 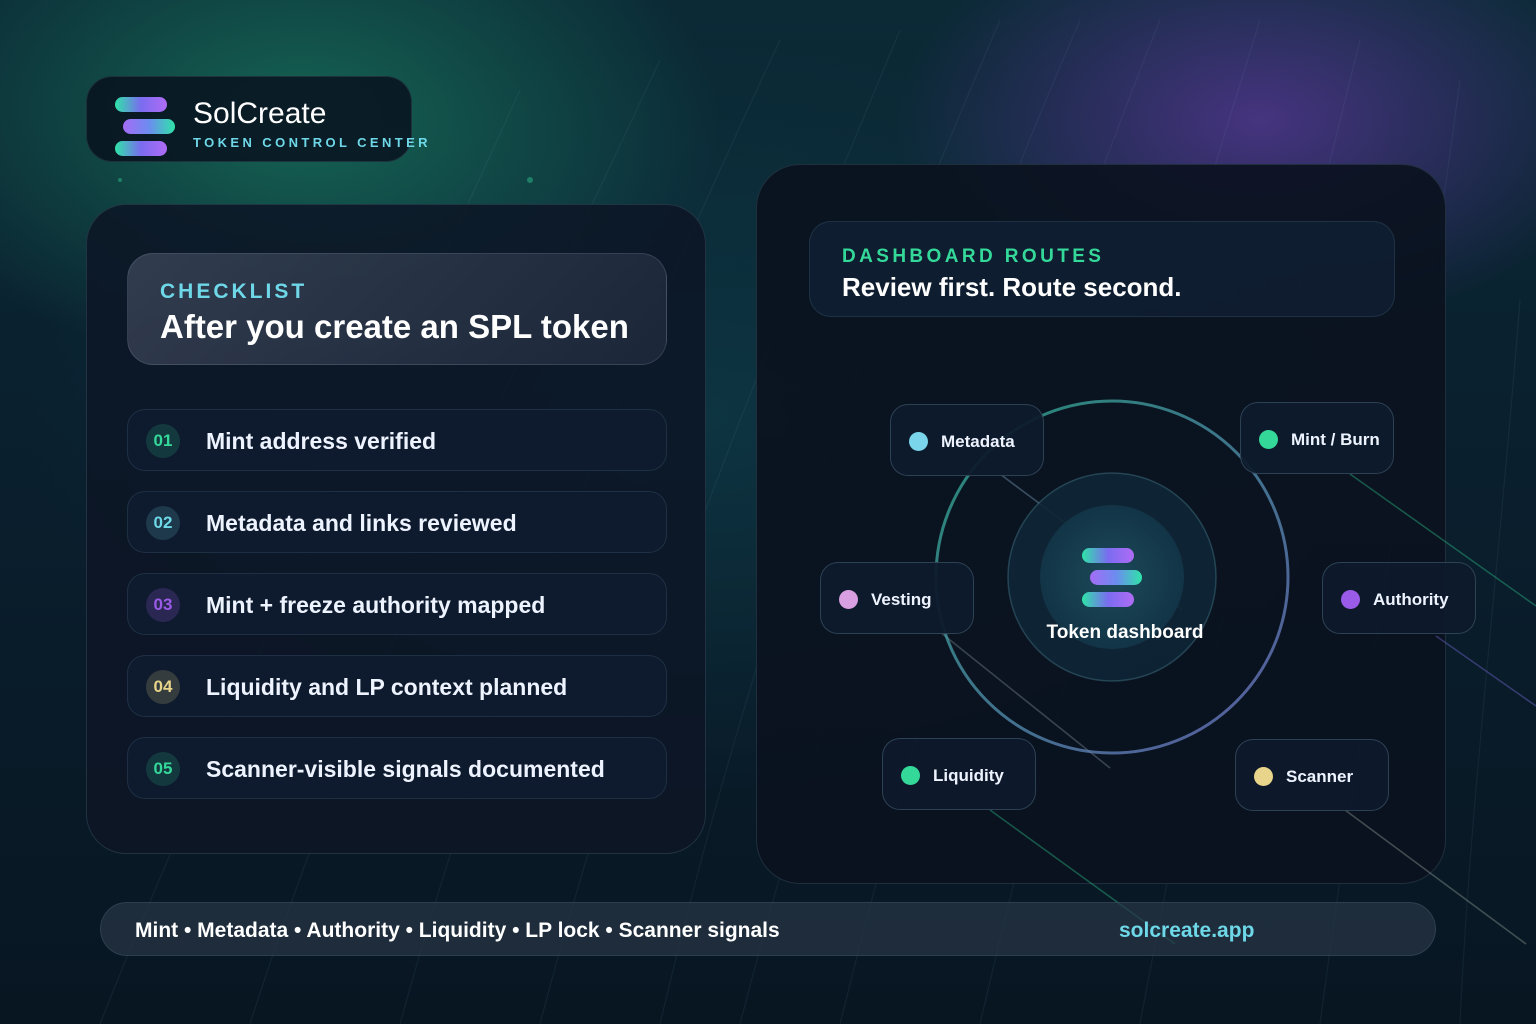 I want to click on route-liquidity: Liquidity, so click(x=959, y=774).